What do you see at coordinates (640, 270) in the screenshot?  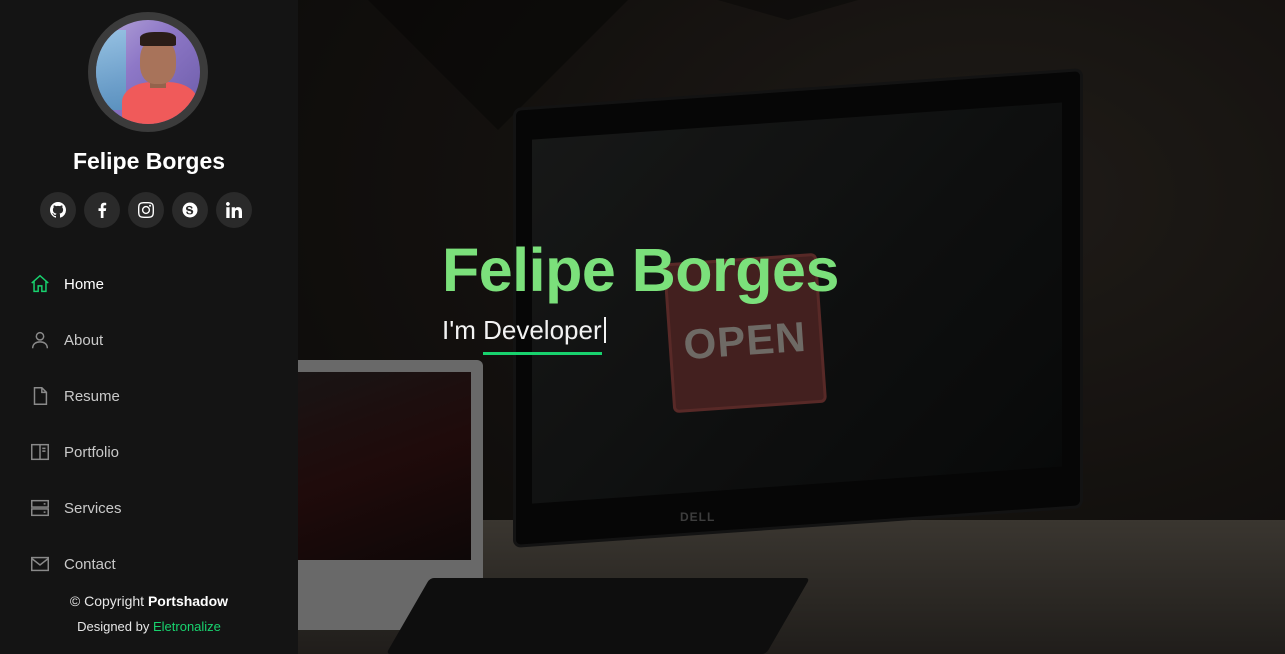 I see `hero-title: Felipe Borges` at bounding box center [640, 270].